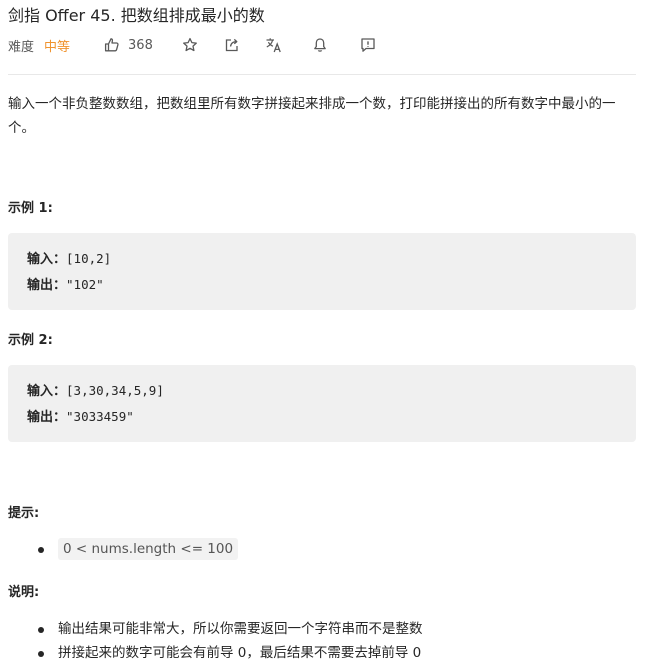  What do you see at coordinates (215, 653) in the screenshot?
I see `list-item: 拼接起来的数字可能会有前导 0，最后结果不需要去掉前导 0` at bounding box center [215, 653].